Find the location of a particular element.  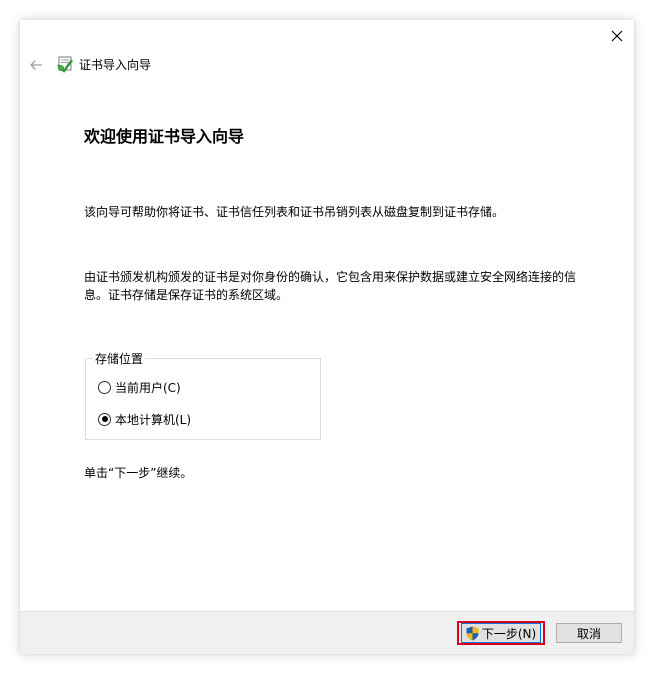

footer-bar: 下一步(N) 取消 is located at coordinates (327, 632).